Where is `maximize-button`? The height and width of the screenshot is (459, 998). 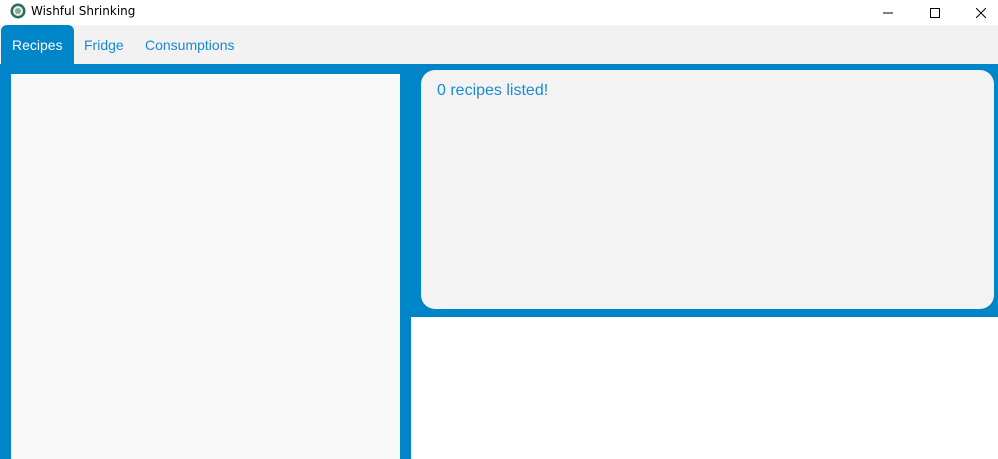
maximize-button is located at coordinates (935, 12).